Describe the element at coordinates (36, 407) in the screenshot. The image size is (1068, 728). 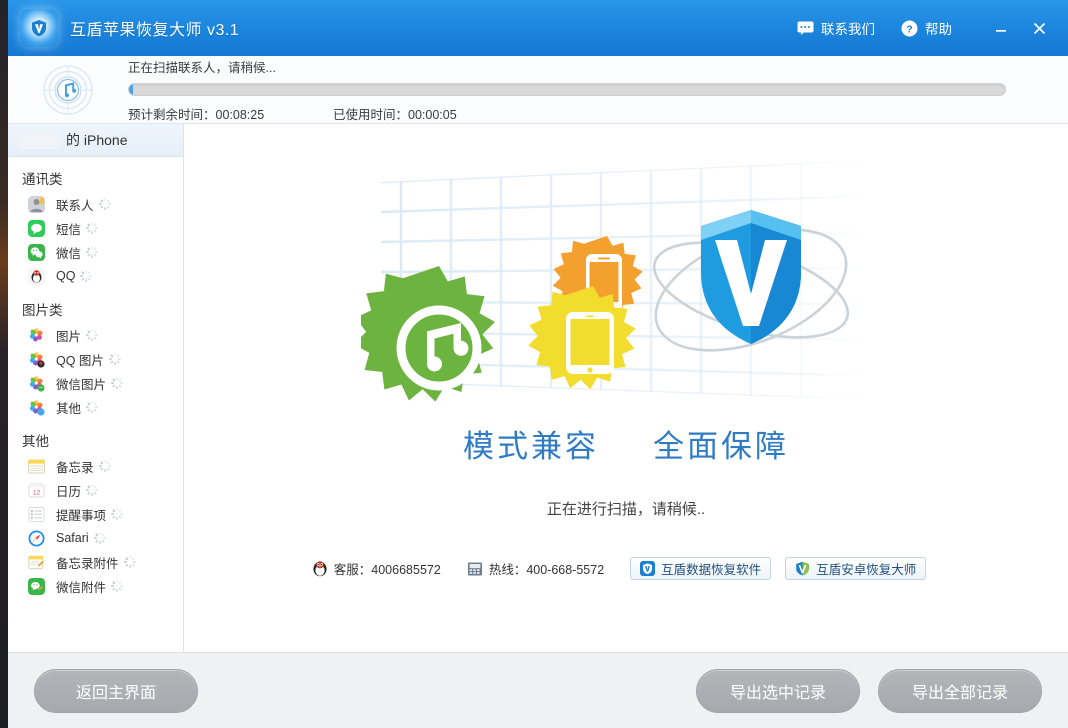
I see `other-photos-icon` at that location.